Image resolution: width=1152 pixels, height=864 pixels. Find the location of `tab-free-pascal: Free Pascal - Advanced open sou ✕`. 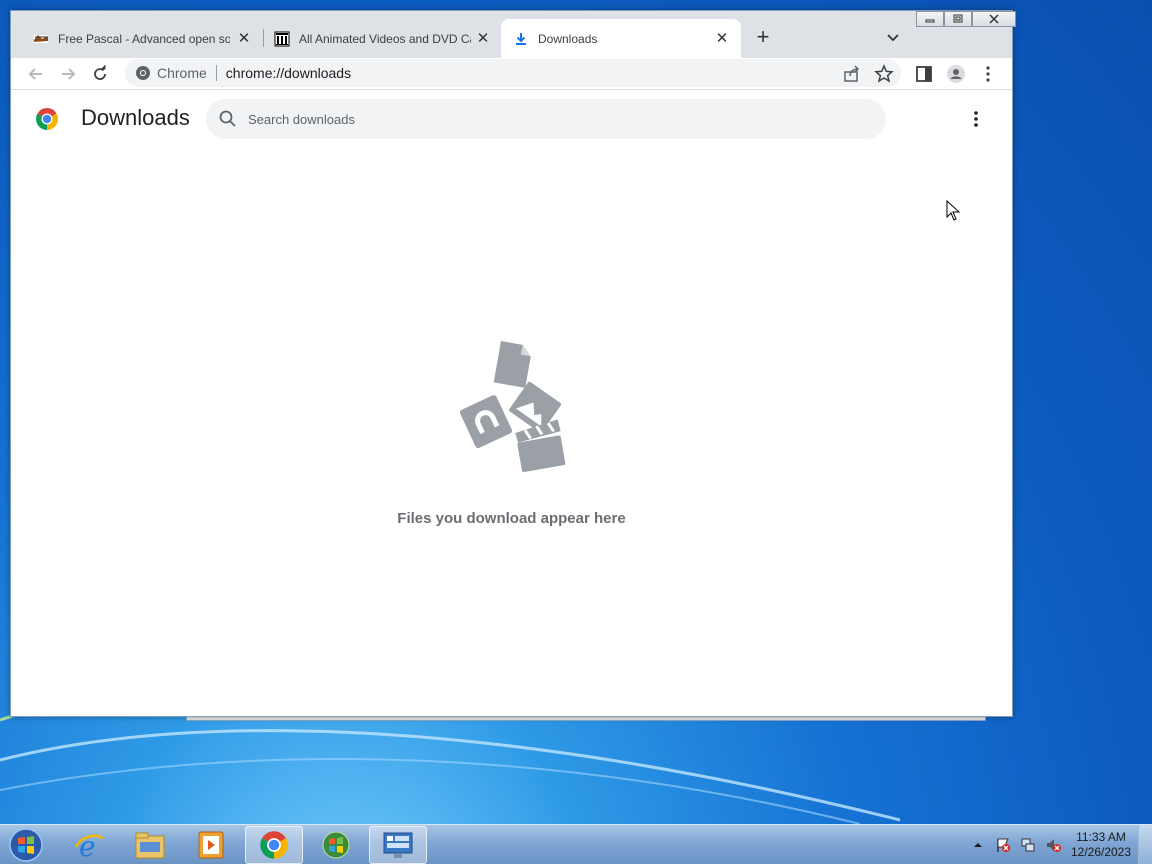

tab-free-pascal: Free Pascal - Advanced open sou ✕ is located at coordinates (143, 38).